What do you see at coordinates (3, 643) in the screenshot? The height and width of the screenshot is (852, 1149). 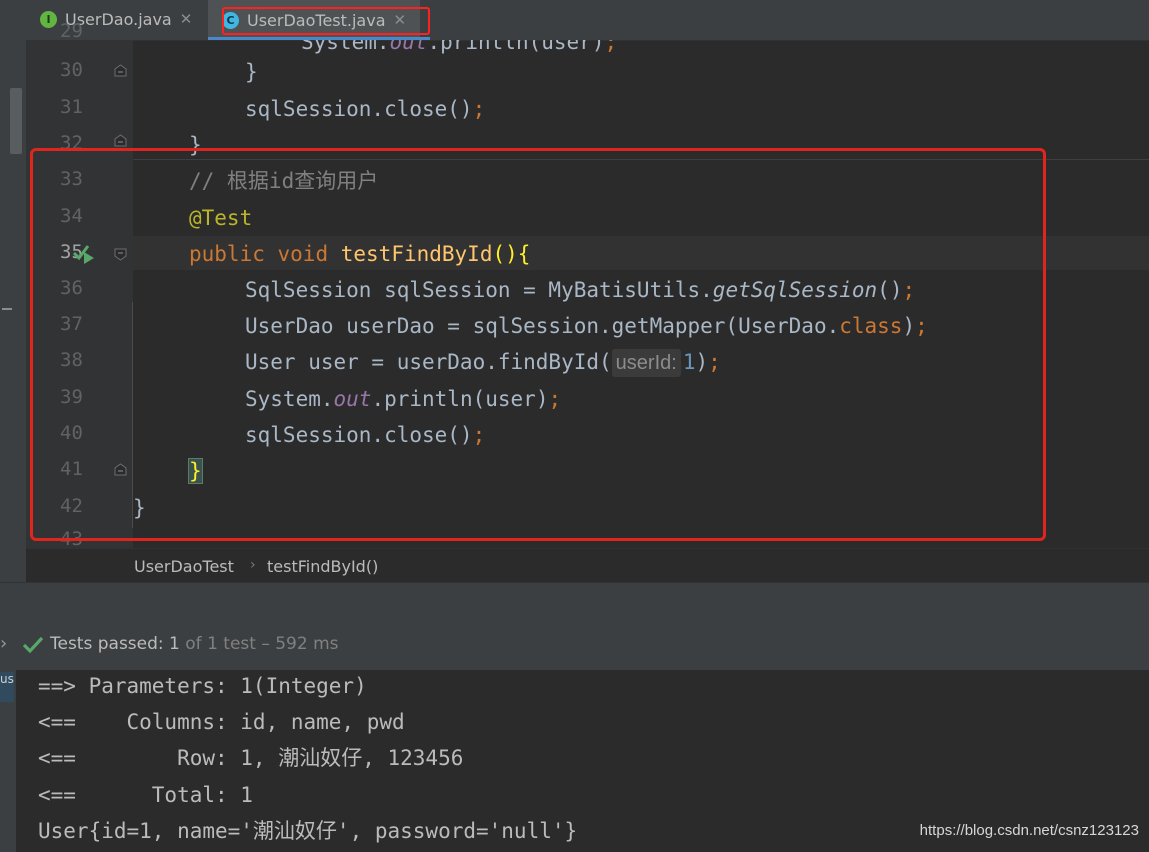 I see `chevron-right-icon: ›` at bounding box center [3, 643].